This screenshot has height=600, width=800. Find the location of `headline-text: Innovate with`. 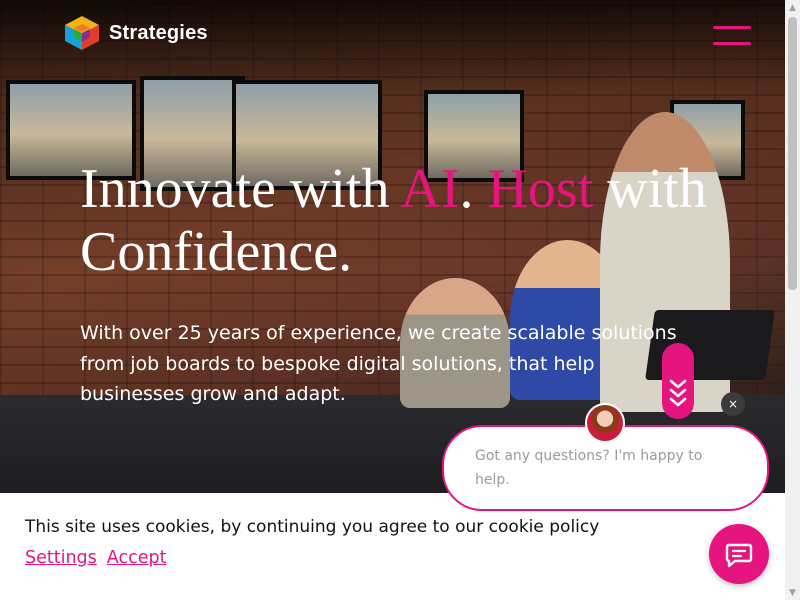

headline-text: Innovate with is located at coordinates (240, 189).